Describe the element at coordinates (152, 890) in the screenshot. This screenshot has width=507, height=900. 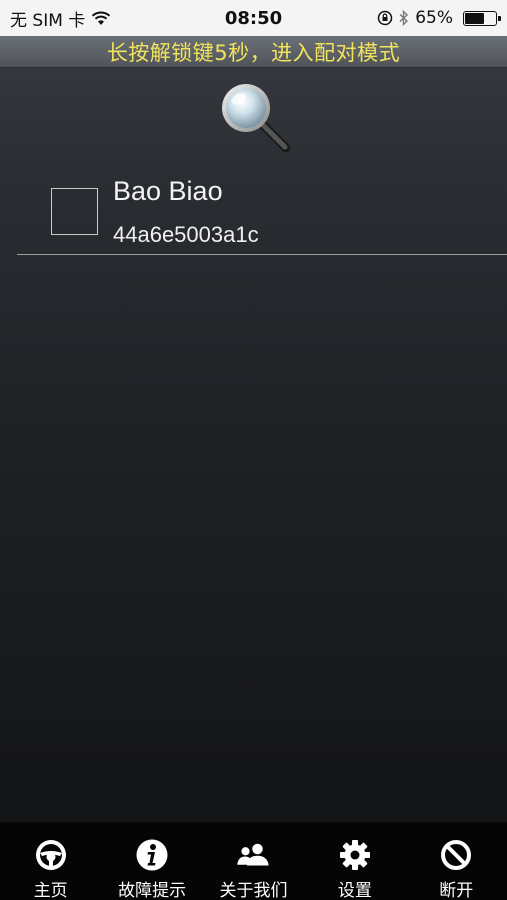
I see `tab-fault-alerts-label: 故障提示` at that location.